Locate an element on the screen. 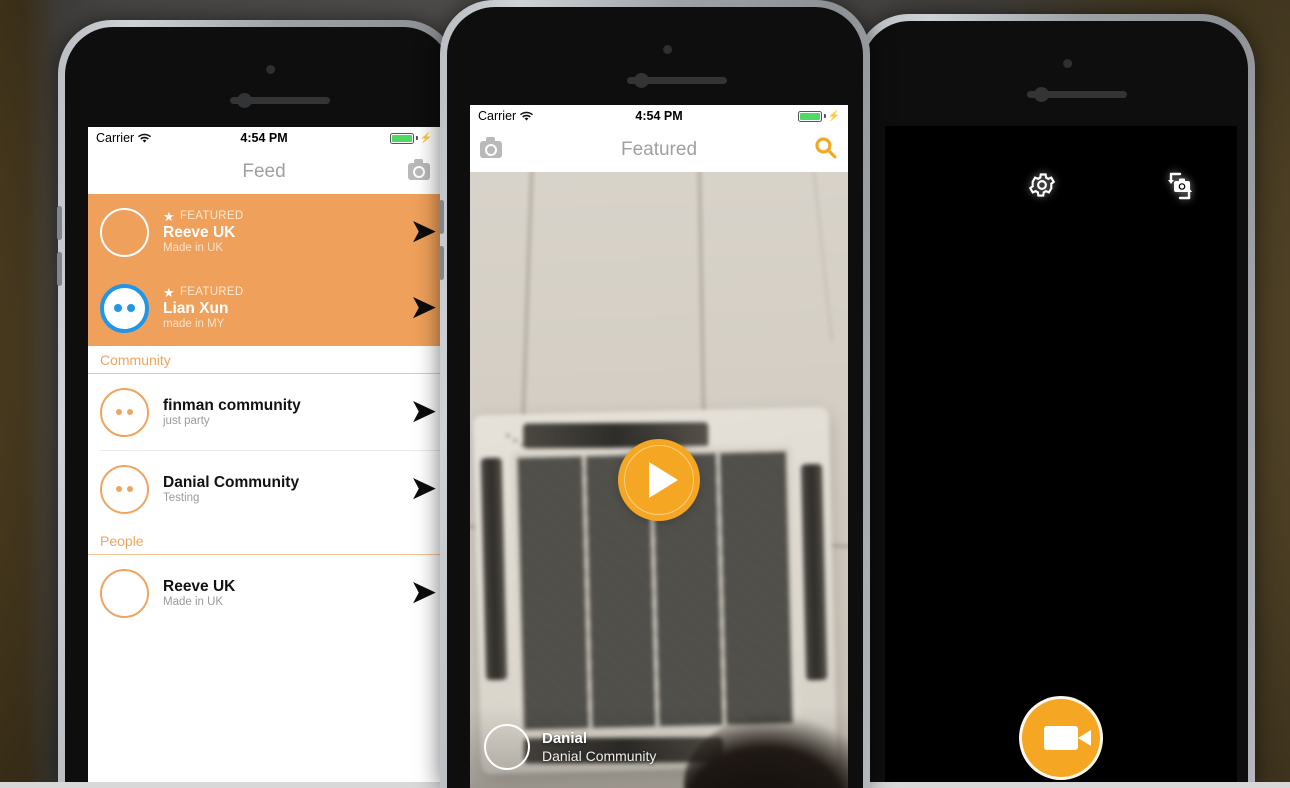 The image size is (1290, 788). row-subtitle: Testing is located at coordinates (181, 498).